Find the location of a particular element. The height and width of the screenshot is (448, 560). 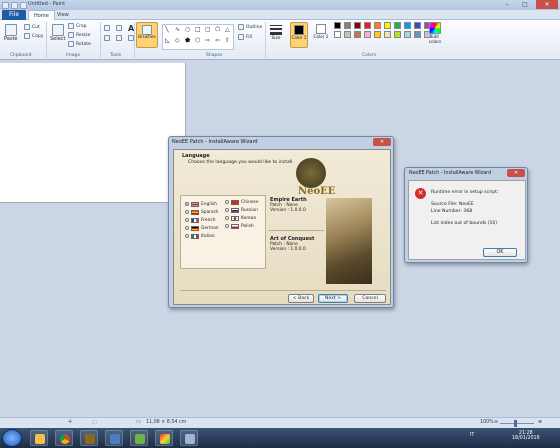

curve-shape-icon: ∿ is located at coordinates (179, 31).